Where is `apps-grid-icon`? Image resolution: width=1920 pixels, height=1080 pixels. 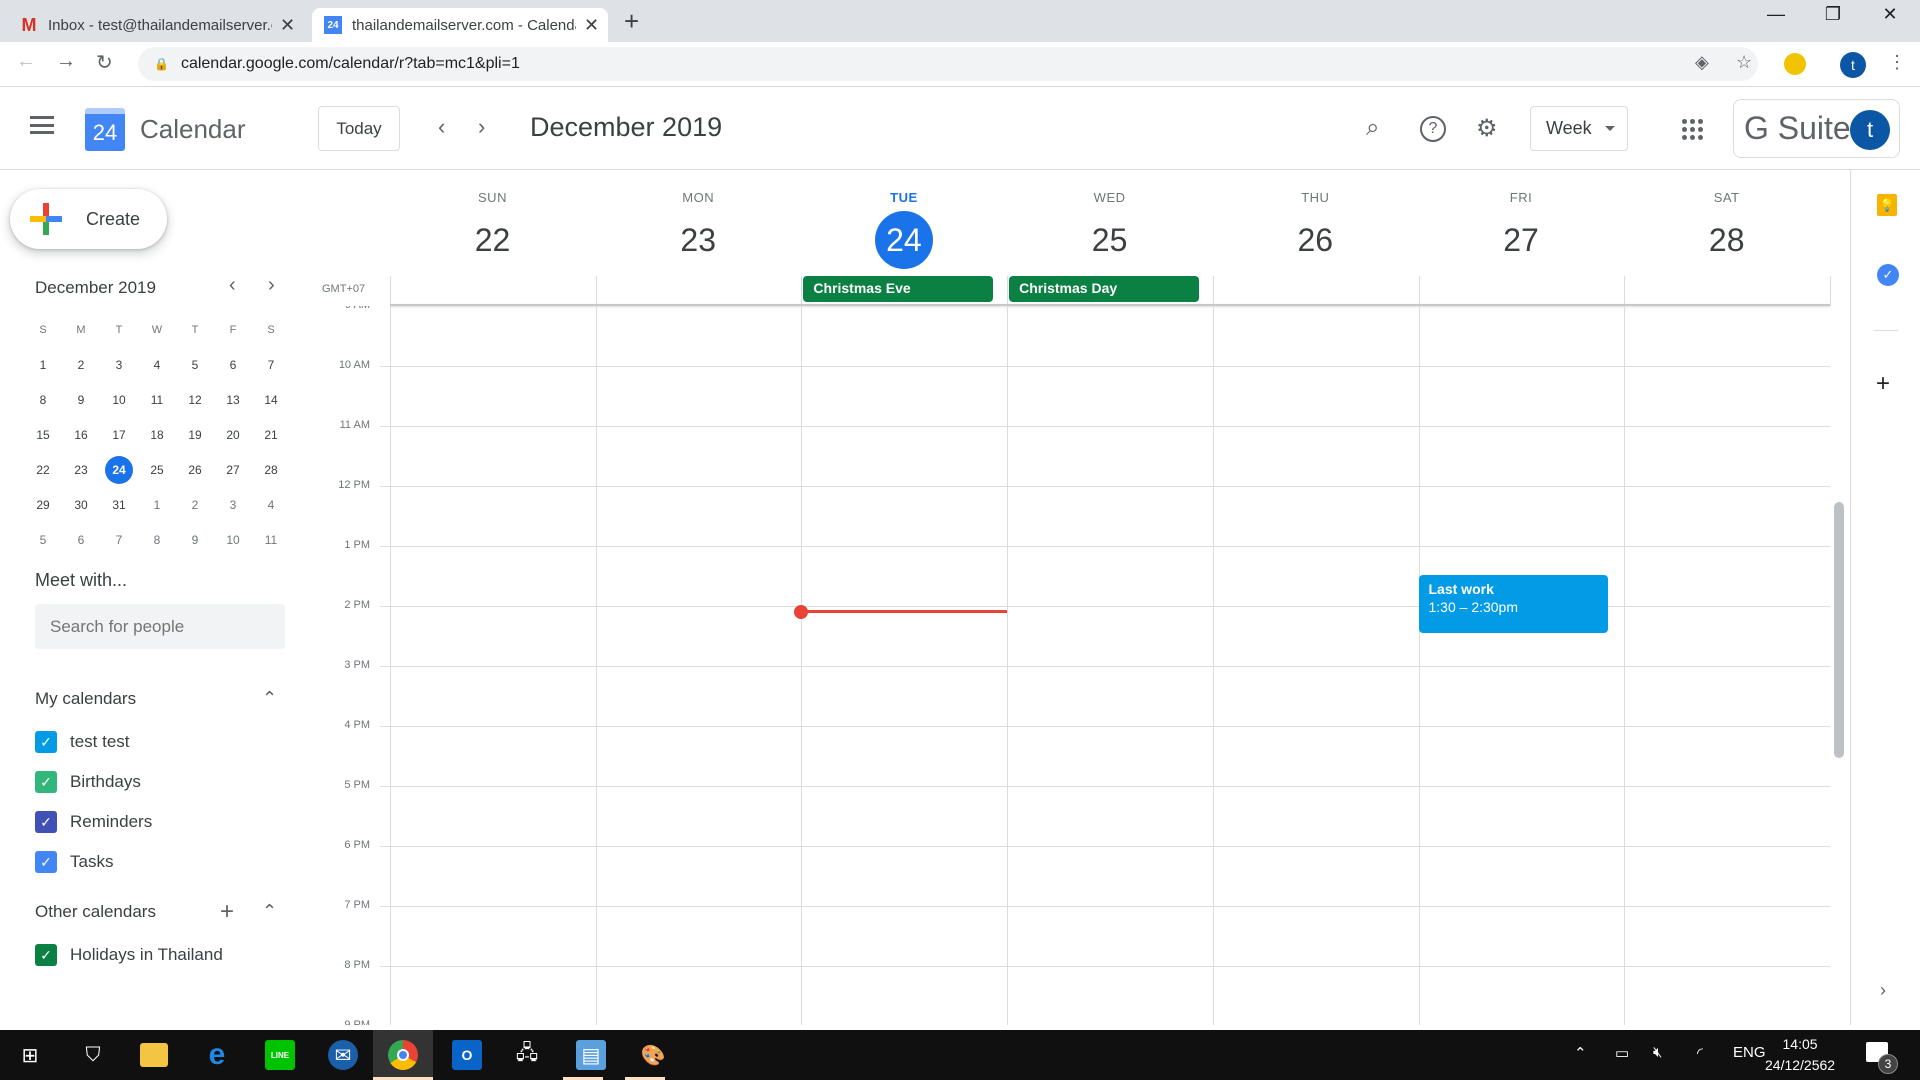
apps-grid-icon is located at coordinates (1692, 129).